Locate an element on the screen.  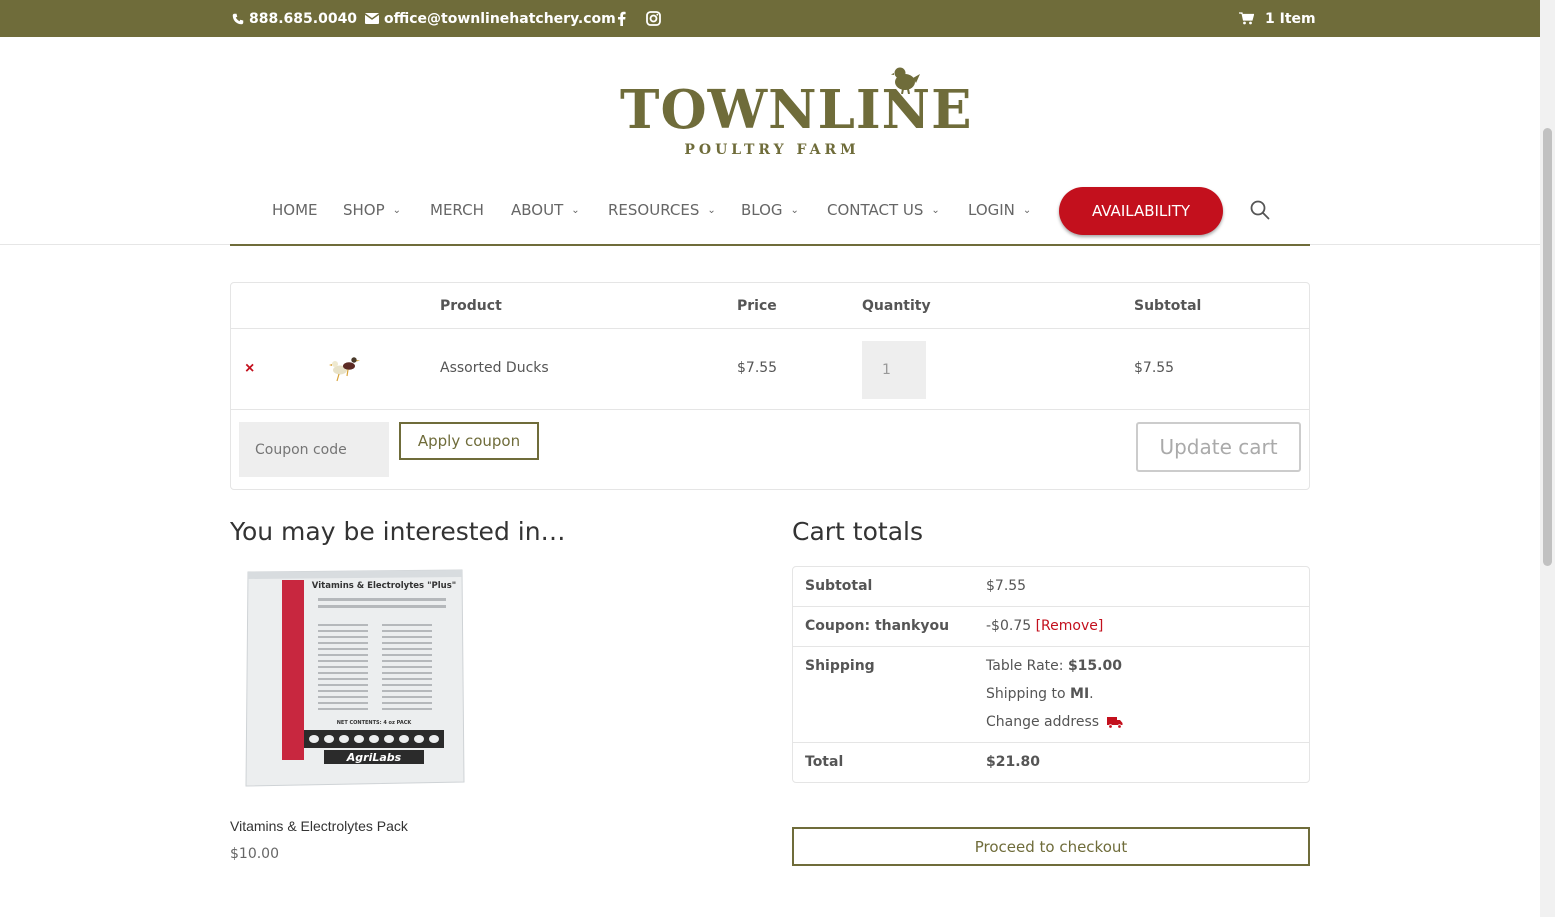
nav-item-blog: BLOG ⌄ is located at coordinates (770, 210).